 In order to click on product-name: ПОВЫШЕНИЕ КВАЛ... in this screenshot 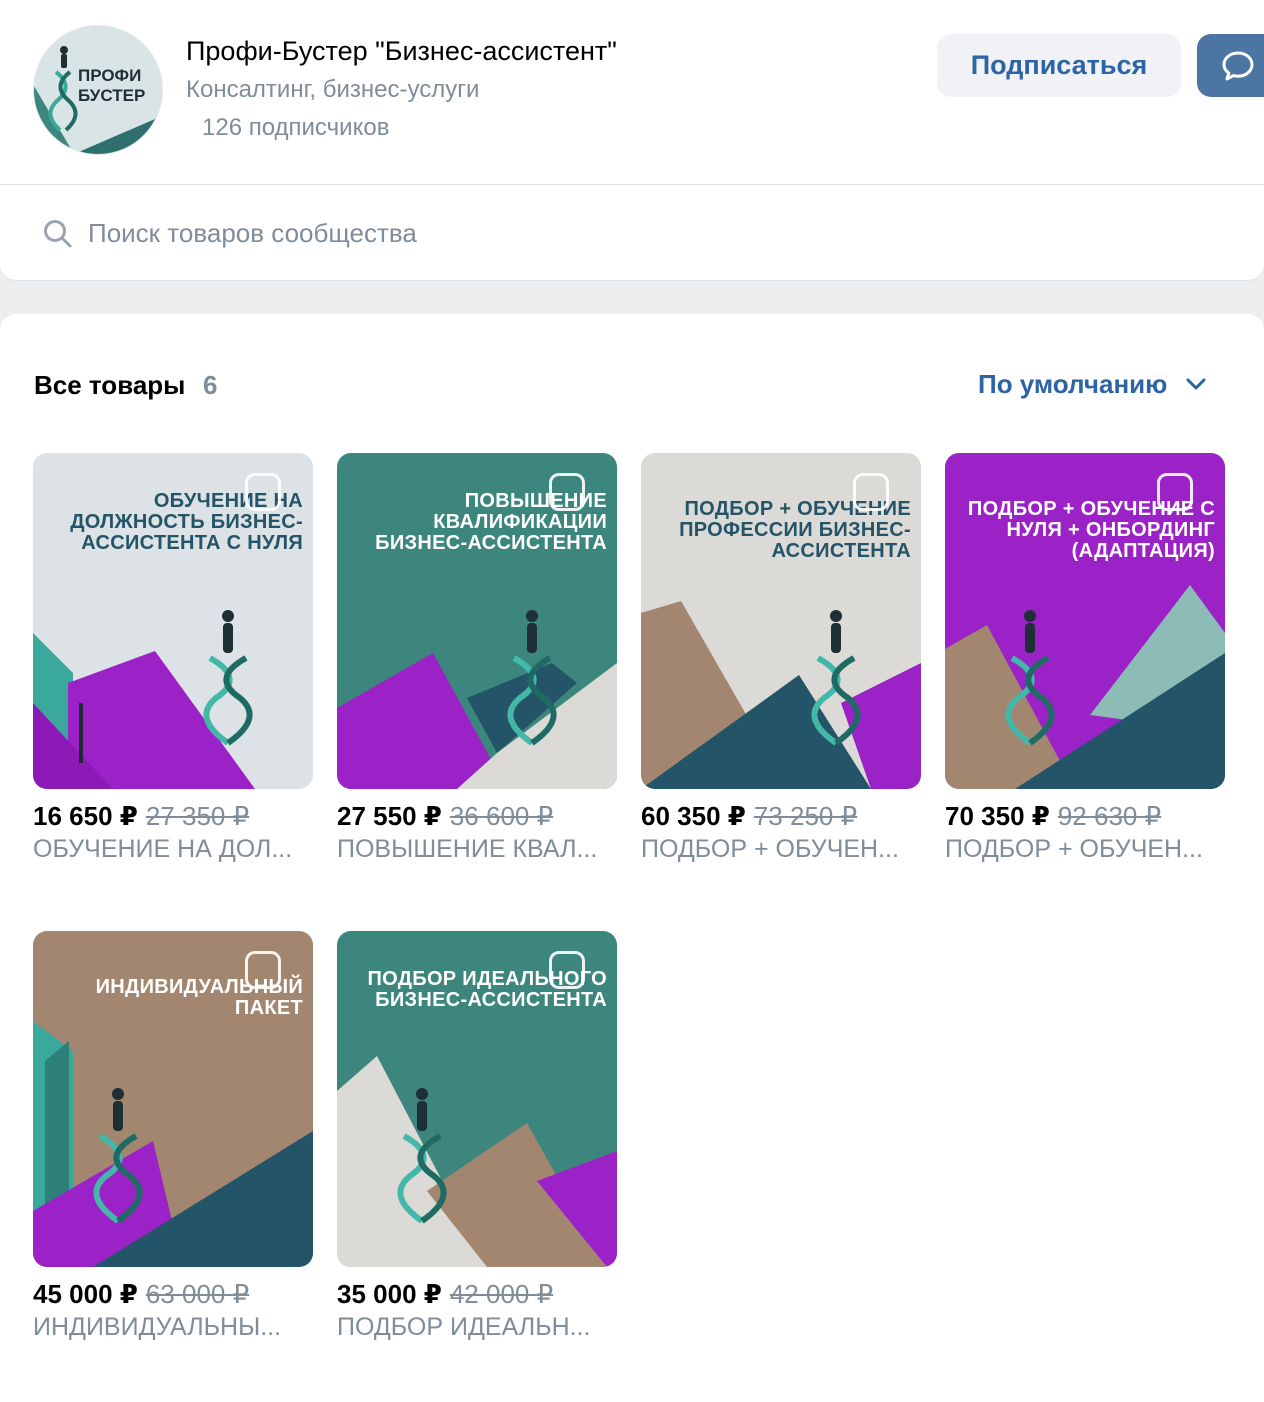, I will do `click(474, 849)`.